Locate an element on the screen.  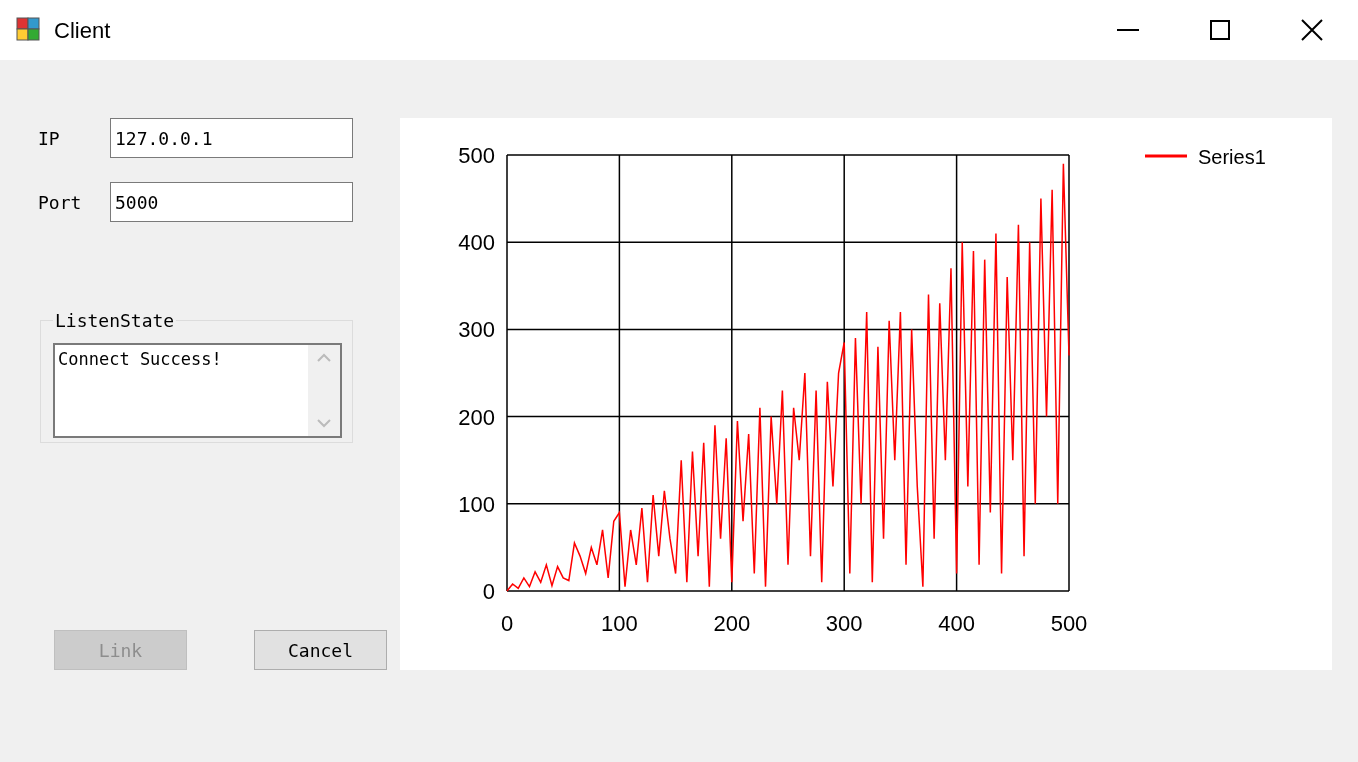
y-tick-label: 300 is located at coordinates (476, 330).